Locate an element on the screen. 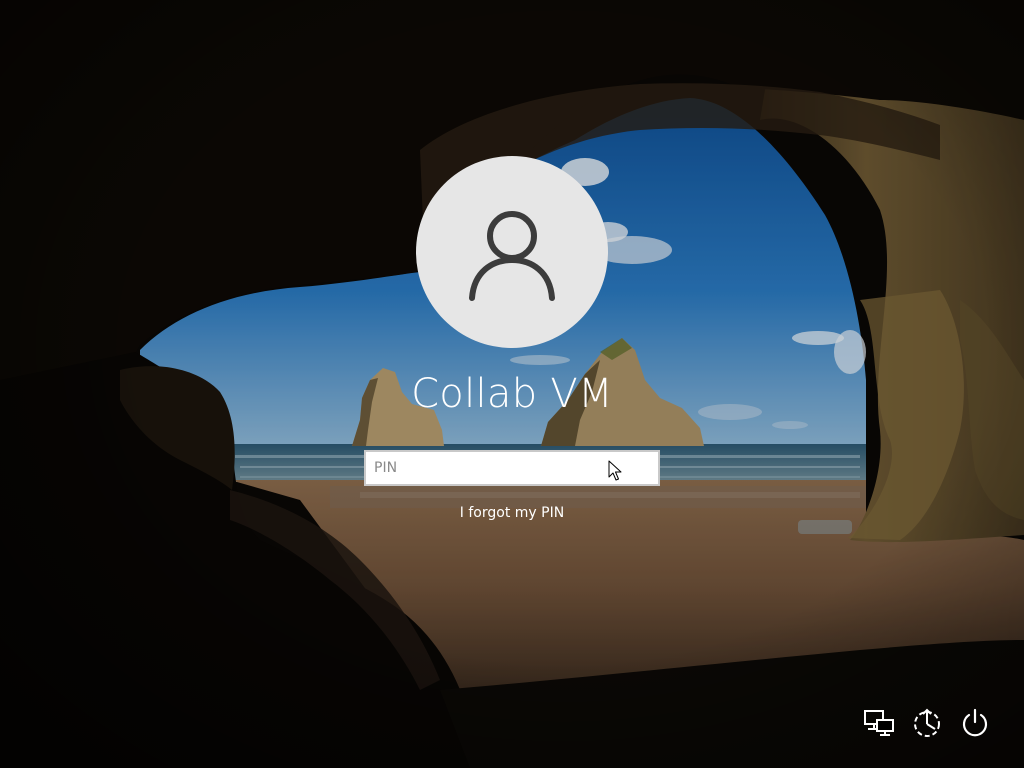 Image resolution: width=1024 pixels, height=768 pixels. ease-of-access-icon is located at coordinates (927, 722).